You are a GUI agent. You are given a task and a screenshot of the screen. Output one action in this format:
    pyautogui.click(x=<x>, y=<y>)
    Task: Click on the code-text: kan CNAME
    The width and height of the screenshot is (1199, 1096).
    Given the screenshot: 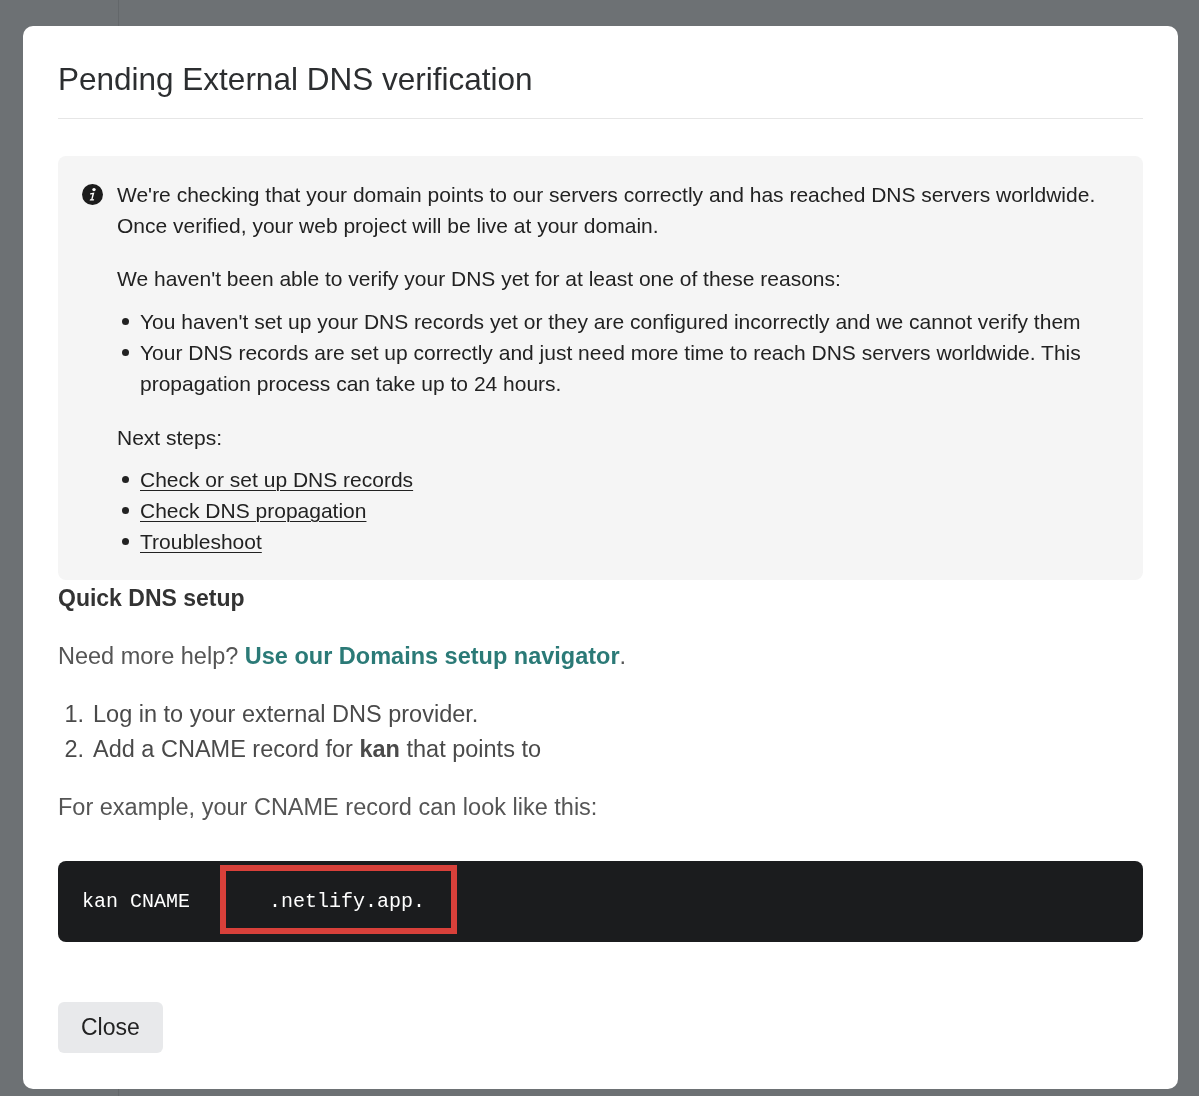 What is the action you would take?
    pyautogui.click(x=136, y=901)
    